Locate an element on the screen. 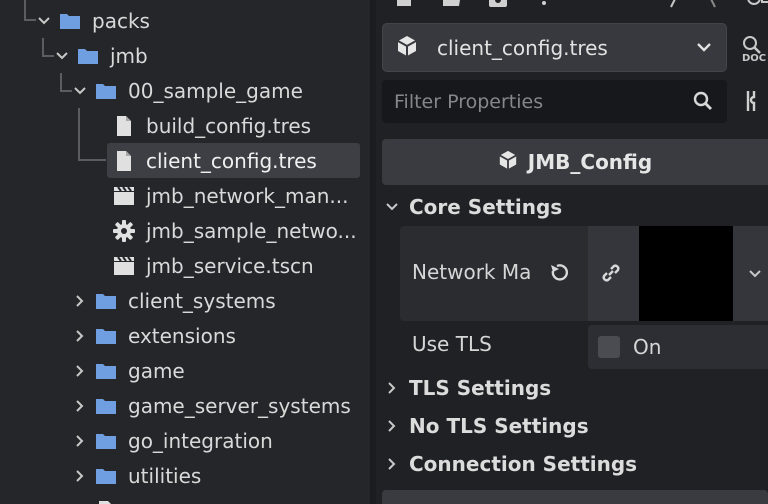  property-label: Use TLS is located at coordinates (452, 344).